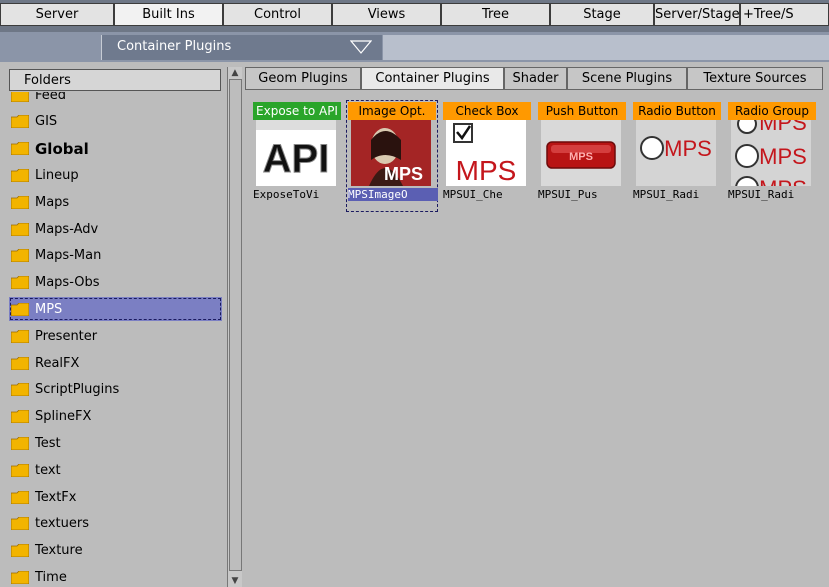 This screenshot has width=829, height=587. What do you see at coordinates (115, 283) in the screenshot?
I see `folder-item: Maps-Obs` at bounding box center [115, 283].